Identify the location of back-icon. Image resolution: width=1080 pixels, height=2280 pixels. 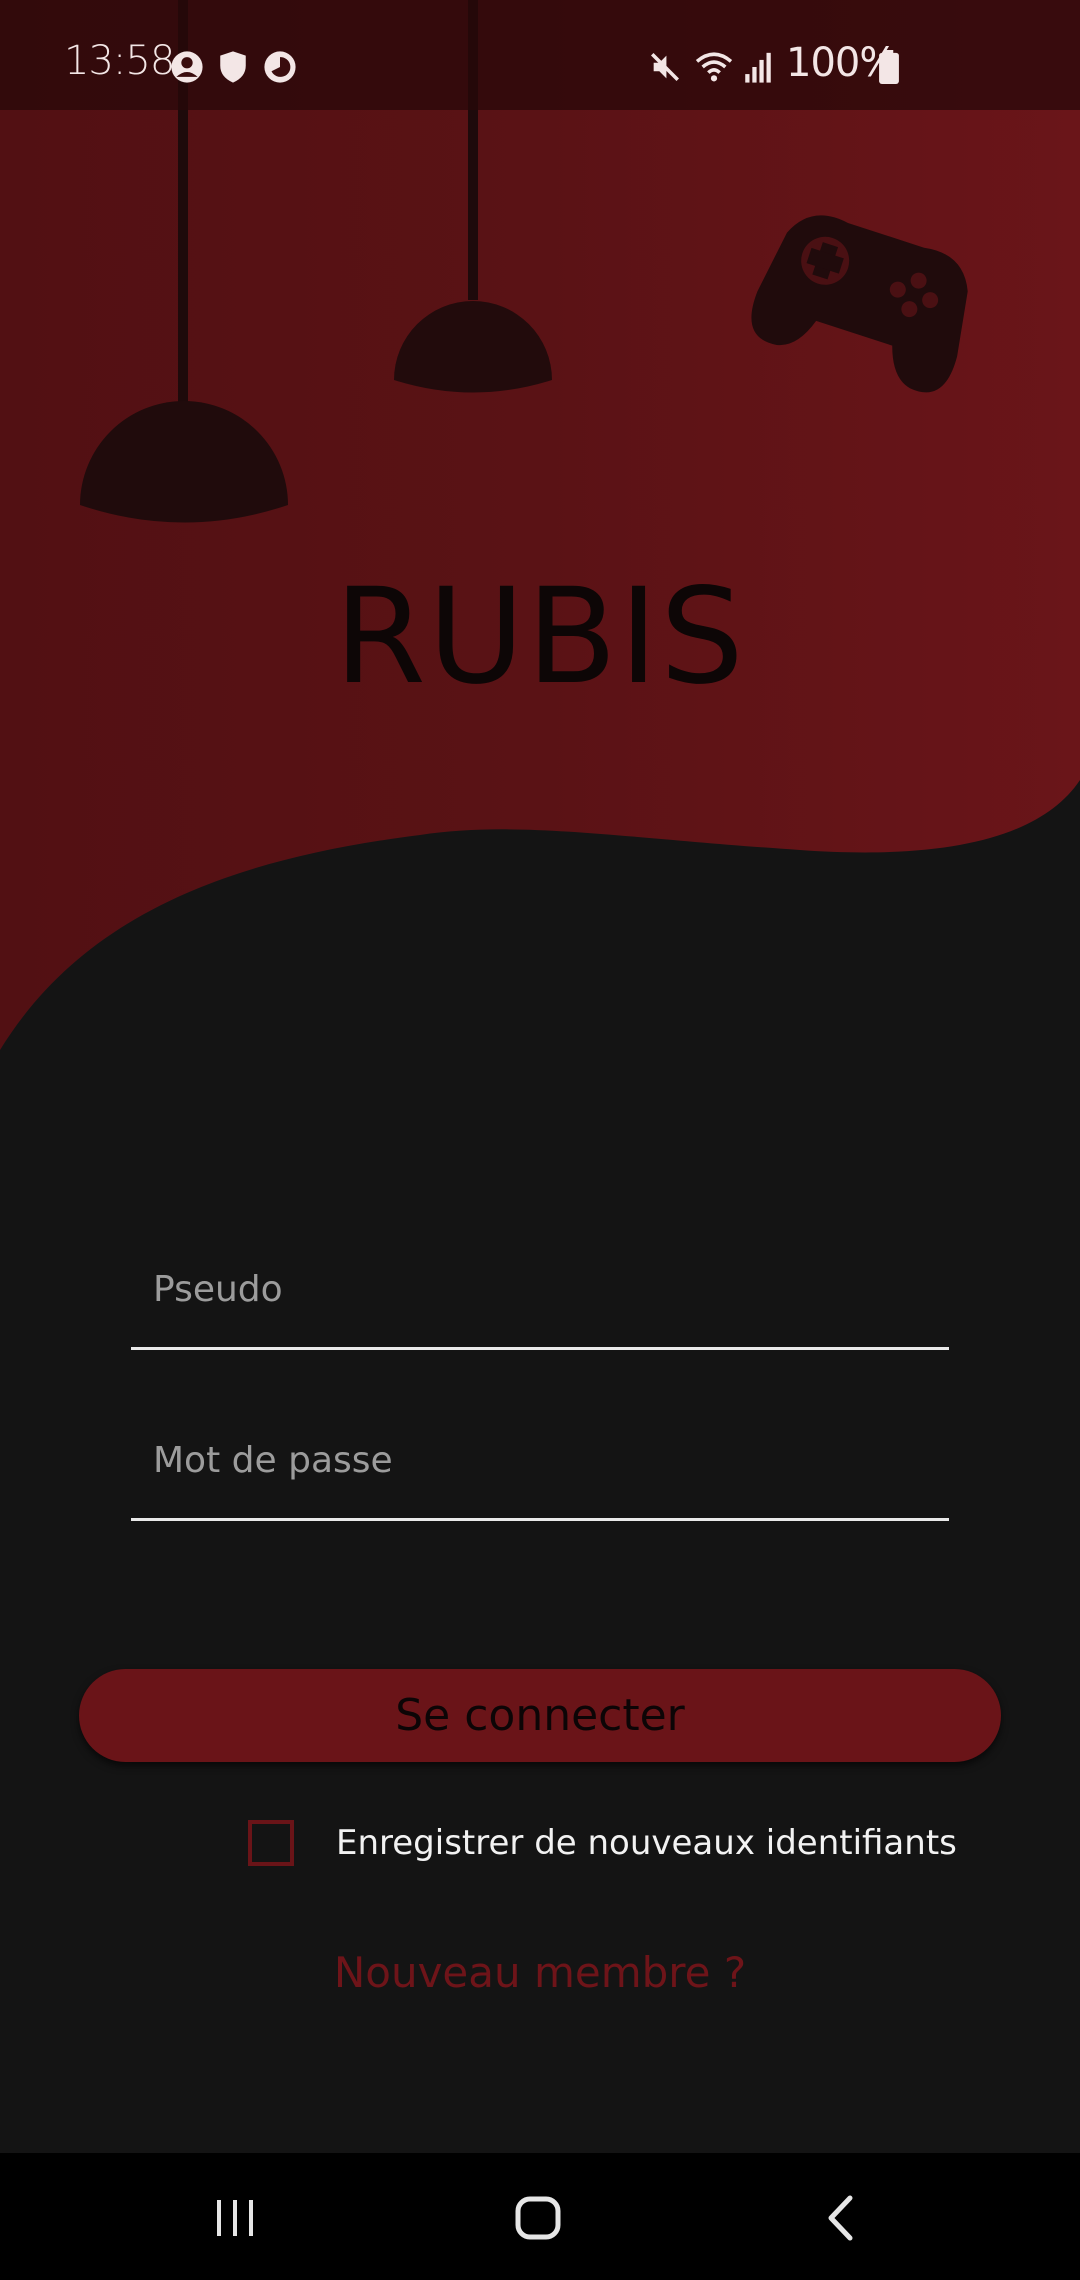
(840, 2218).